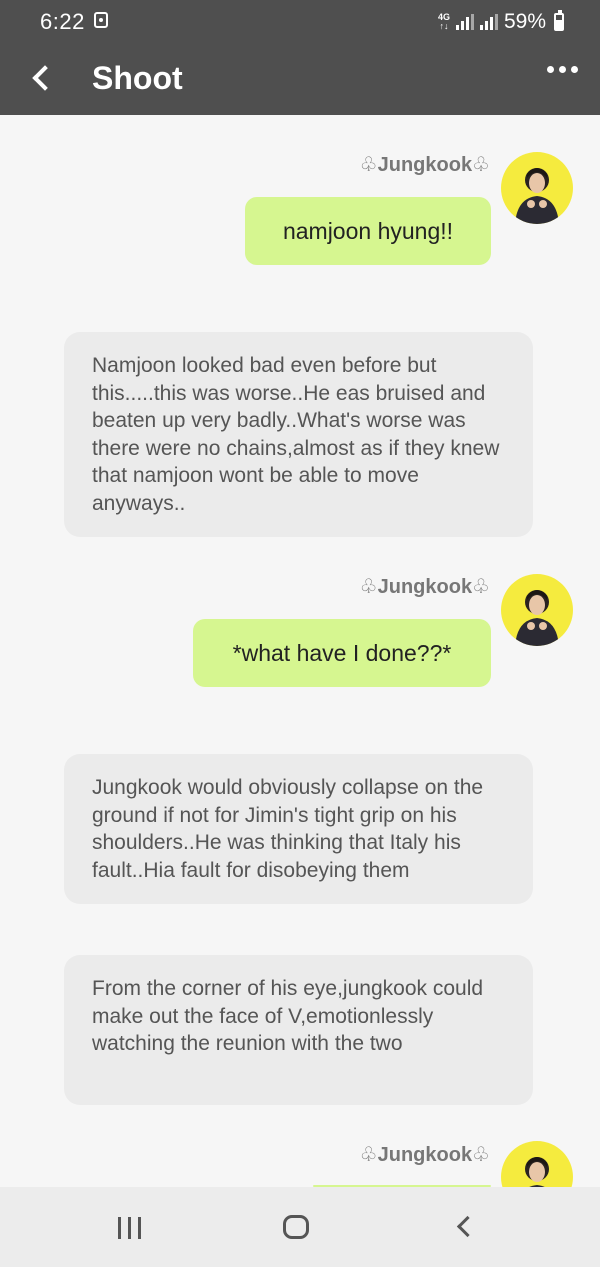 Image resolution: width=600 pixels, height=1267 pixels. I want to click on status-time: 6:22, so click(62, 21).